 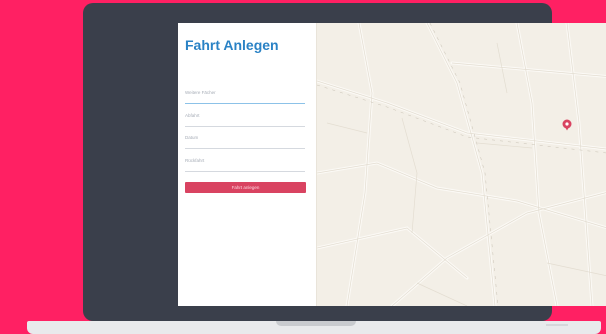 I want to click on field-abfahrt: Abfahrt, so click(x=245, y=120).